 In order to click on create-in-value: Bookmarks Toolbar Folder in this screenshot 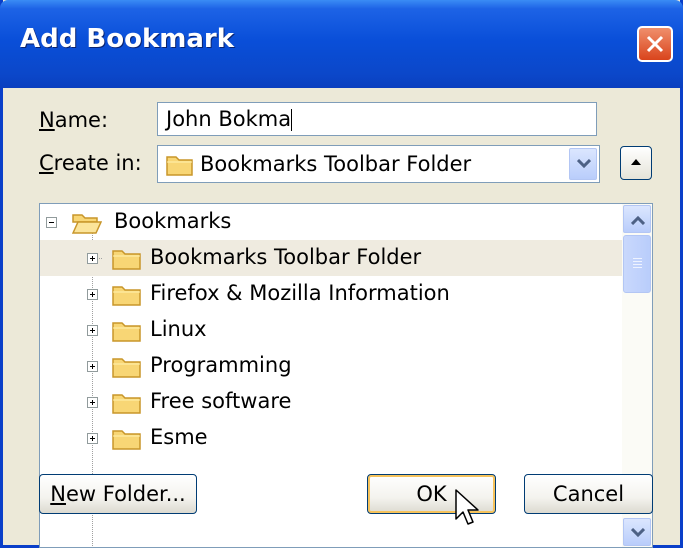, I will do `click(336, 164)`.